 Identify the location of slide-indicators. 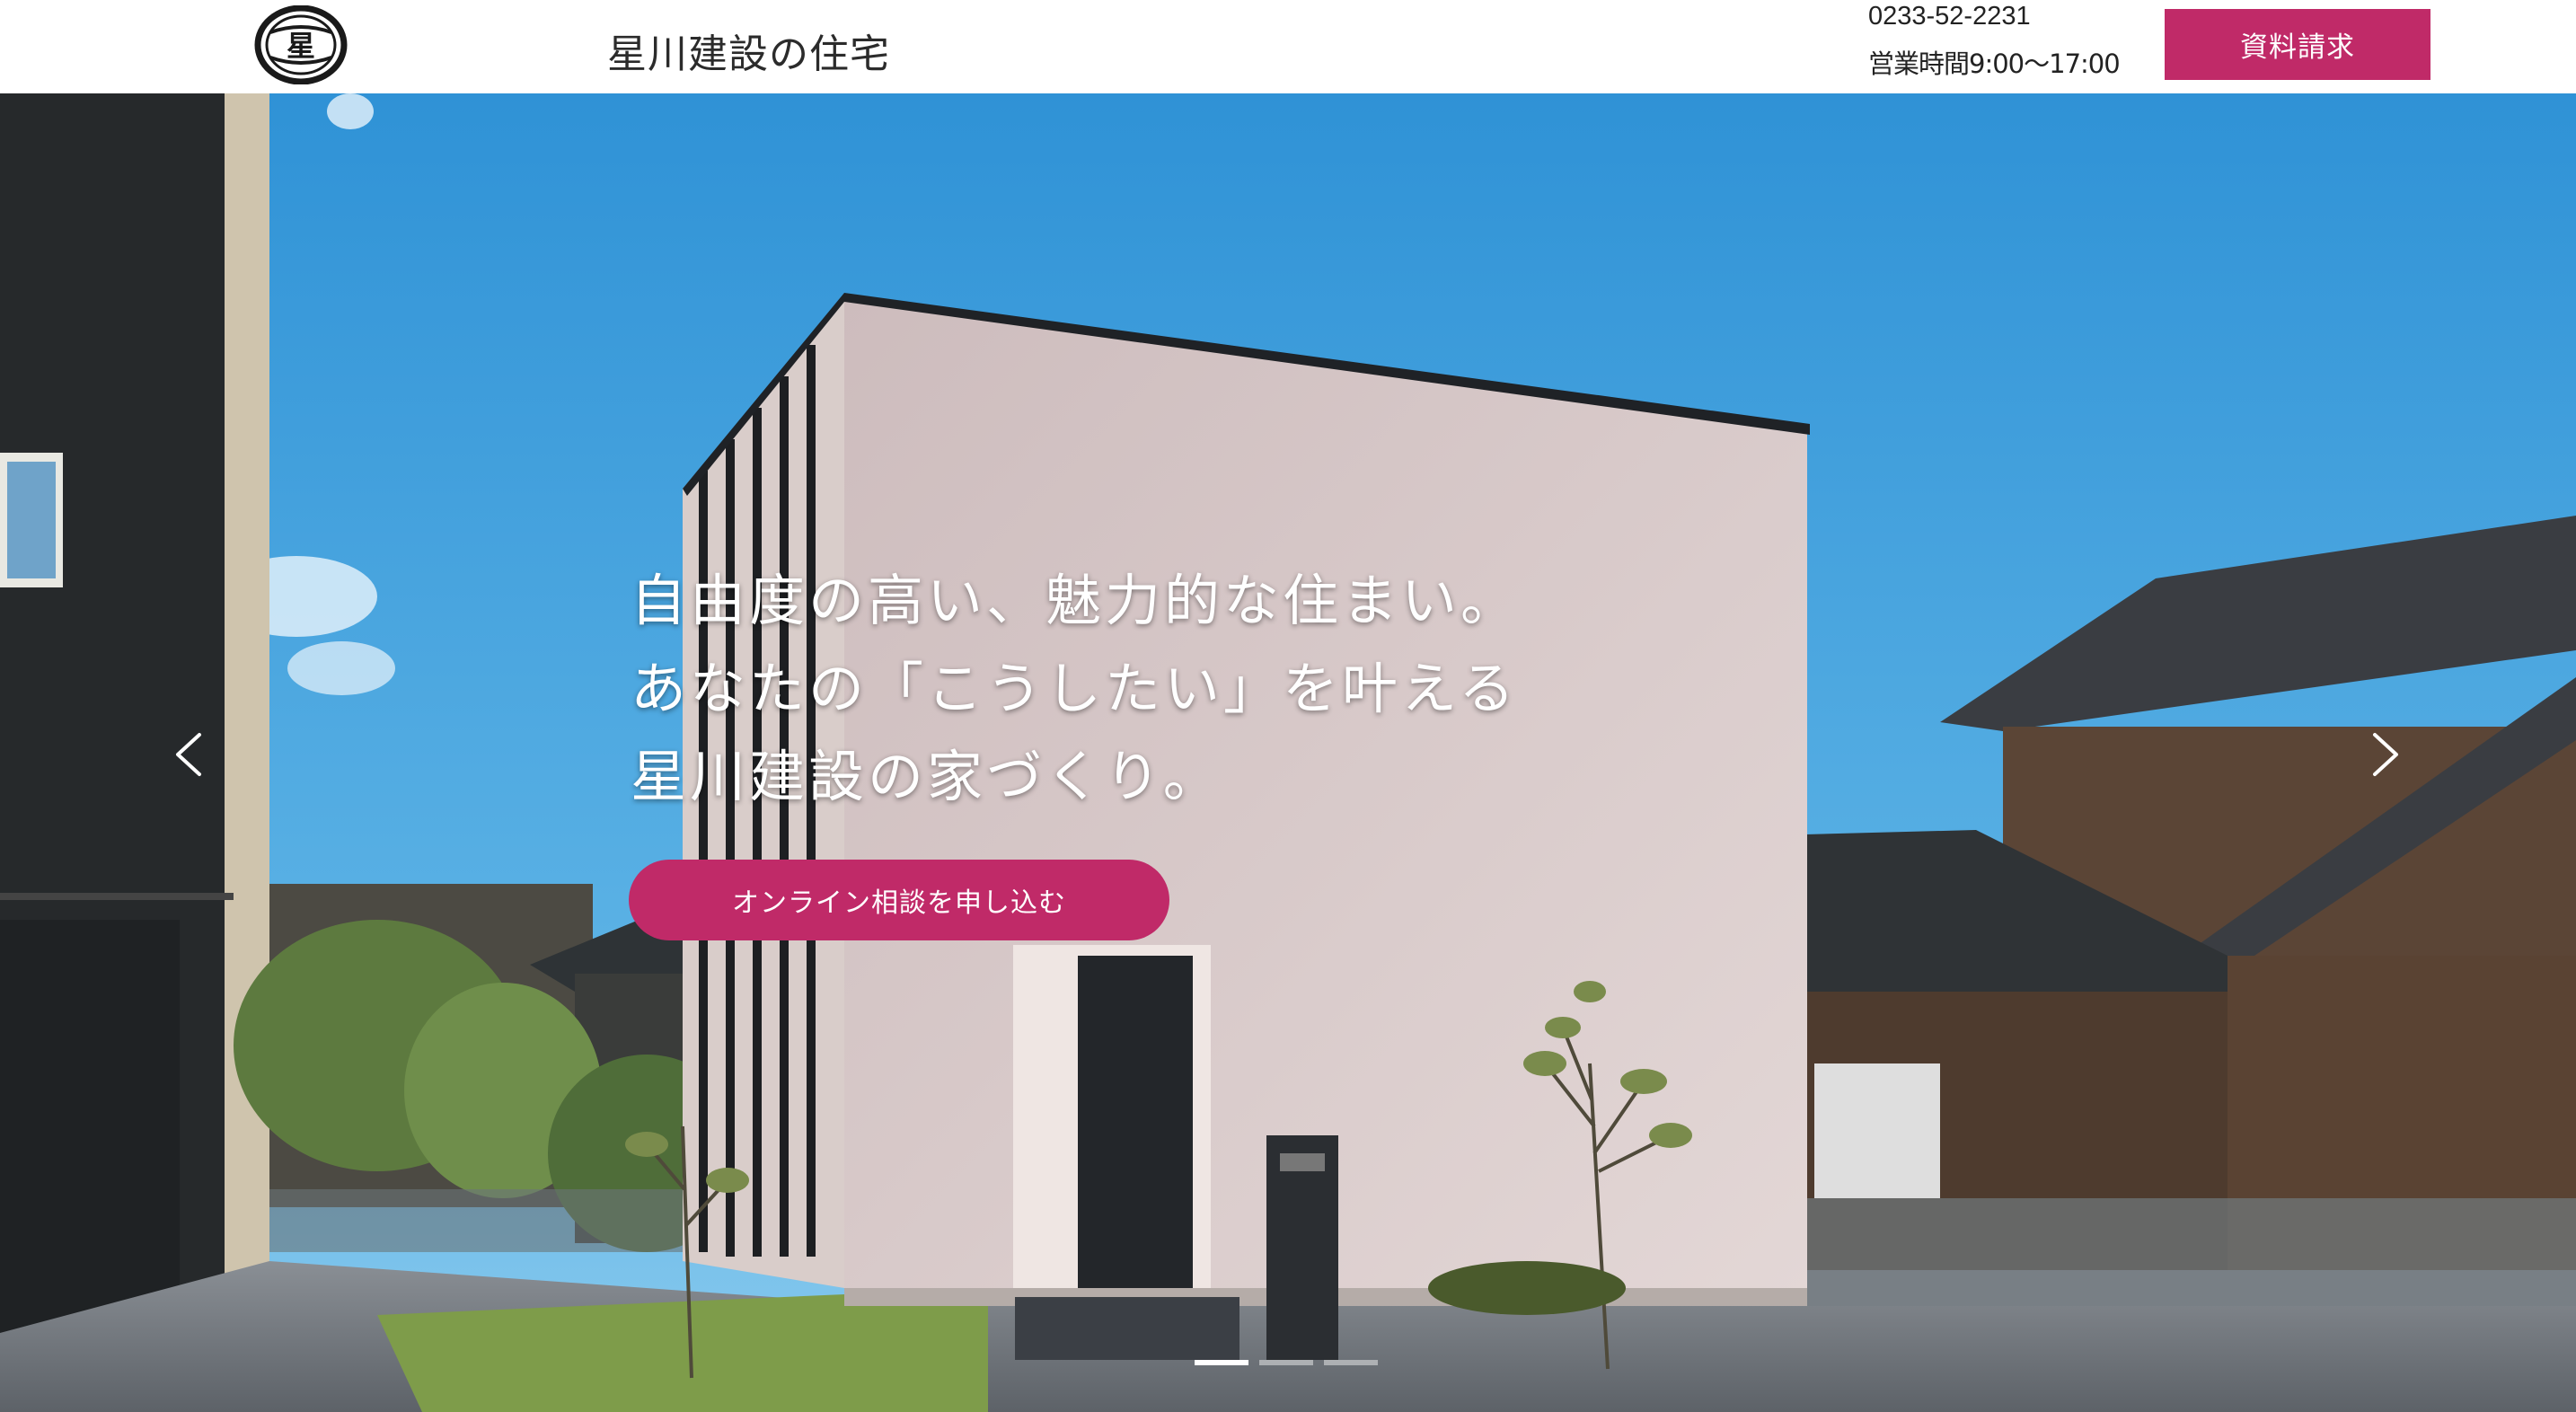
(1286, 1362).